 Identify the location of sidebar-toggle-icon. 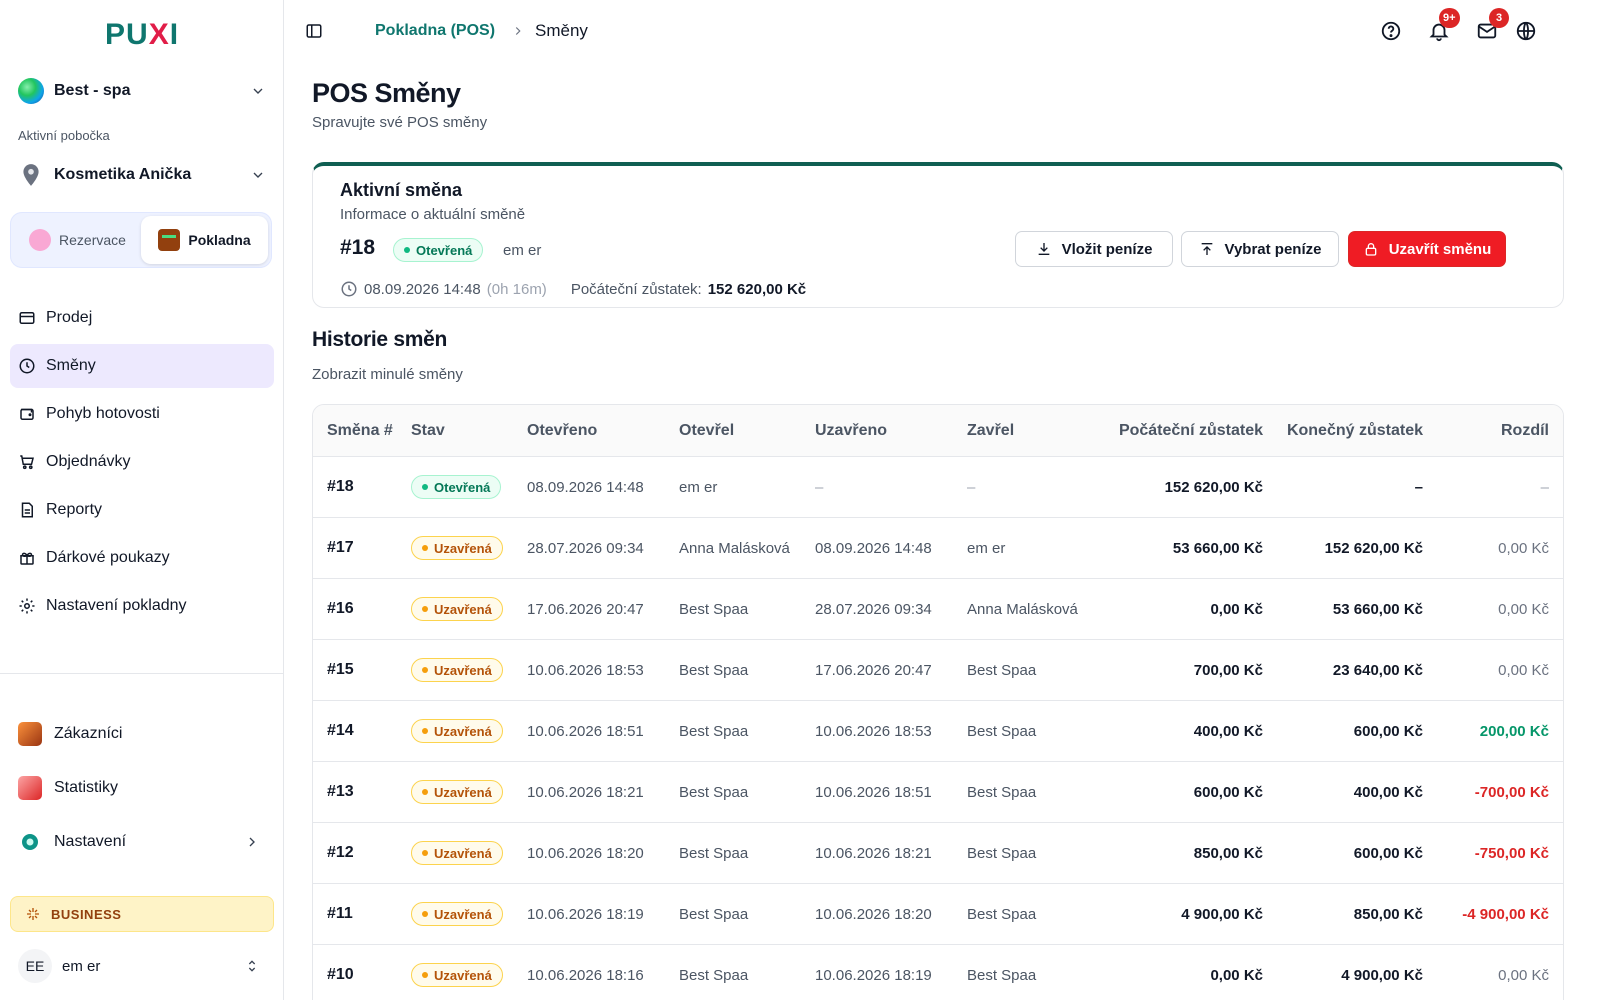
(314, 31).